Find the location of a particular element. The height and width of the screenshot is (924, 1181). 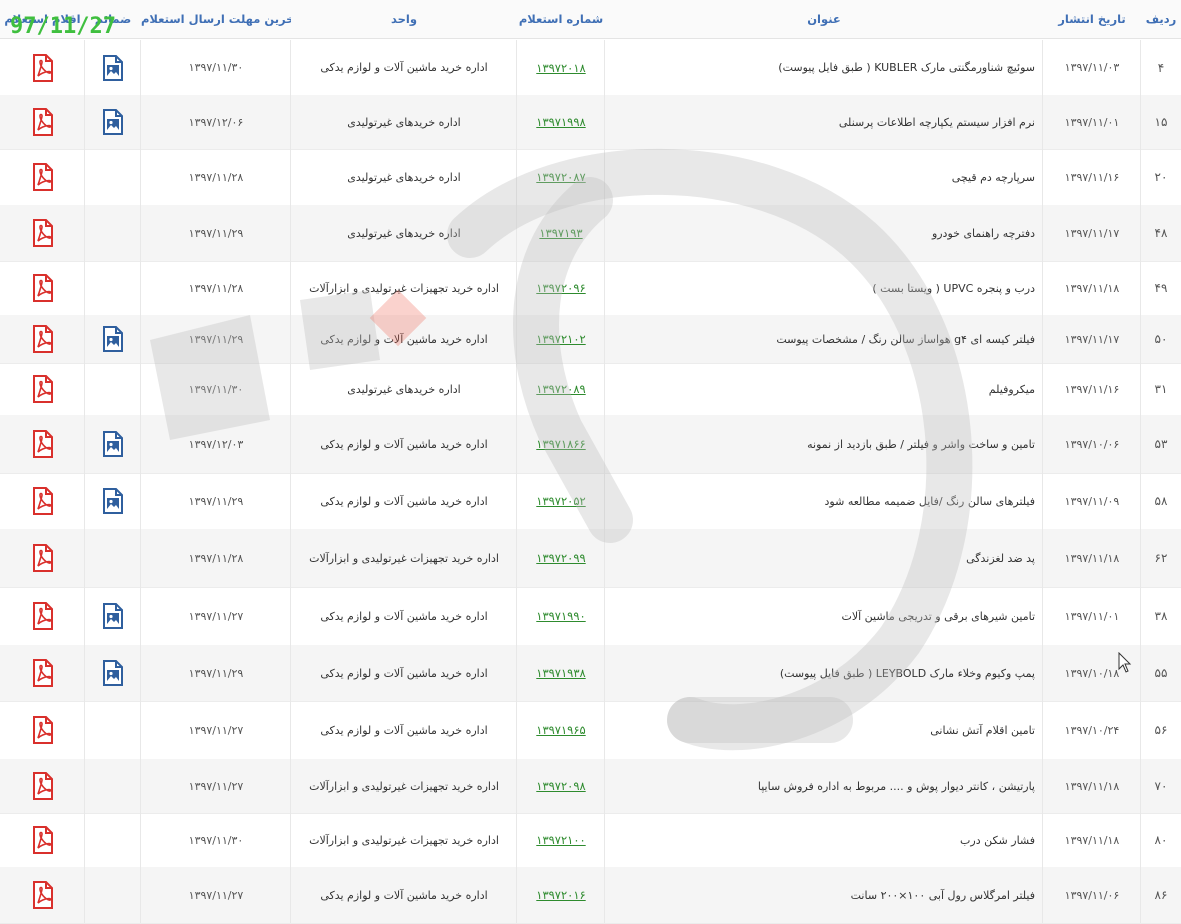

inquiry-number-link: ۱۳۹۷۱۹۶۵ is located at coordinates (560, 730).